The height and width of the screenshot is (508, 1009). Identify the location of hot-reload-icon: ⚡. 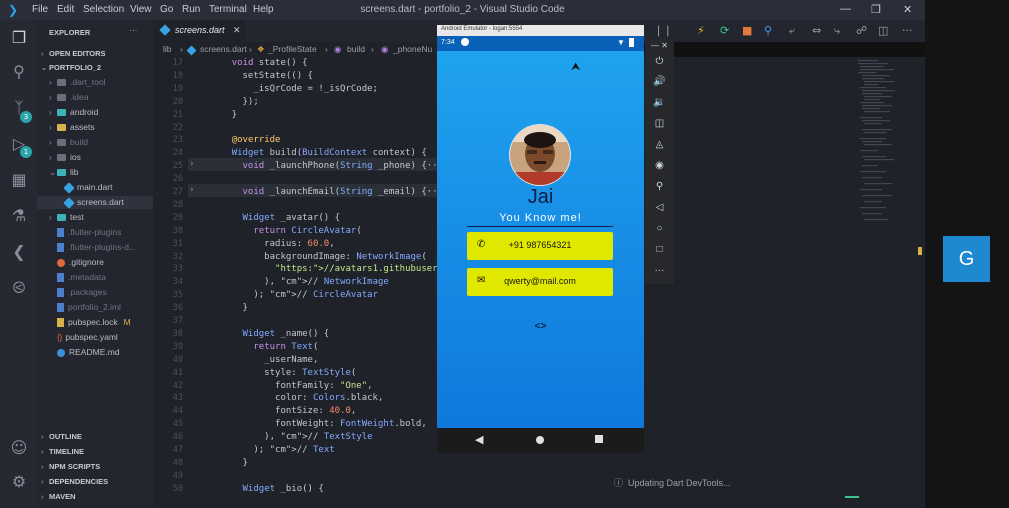
(701, 30).